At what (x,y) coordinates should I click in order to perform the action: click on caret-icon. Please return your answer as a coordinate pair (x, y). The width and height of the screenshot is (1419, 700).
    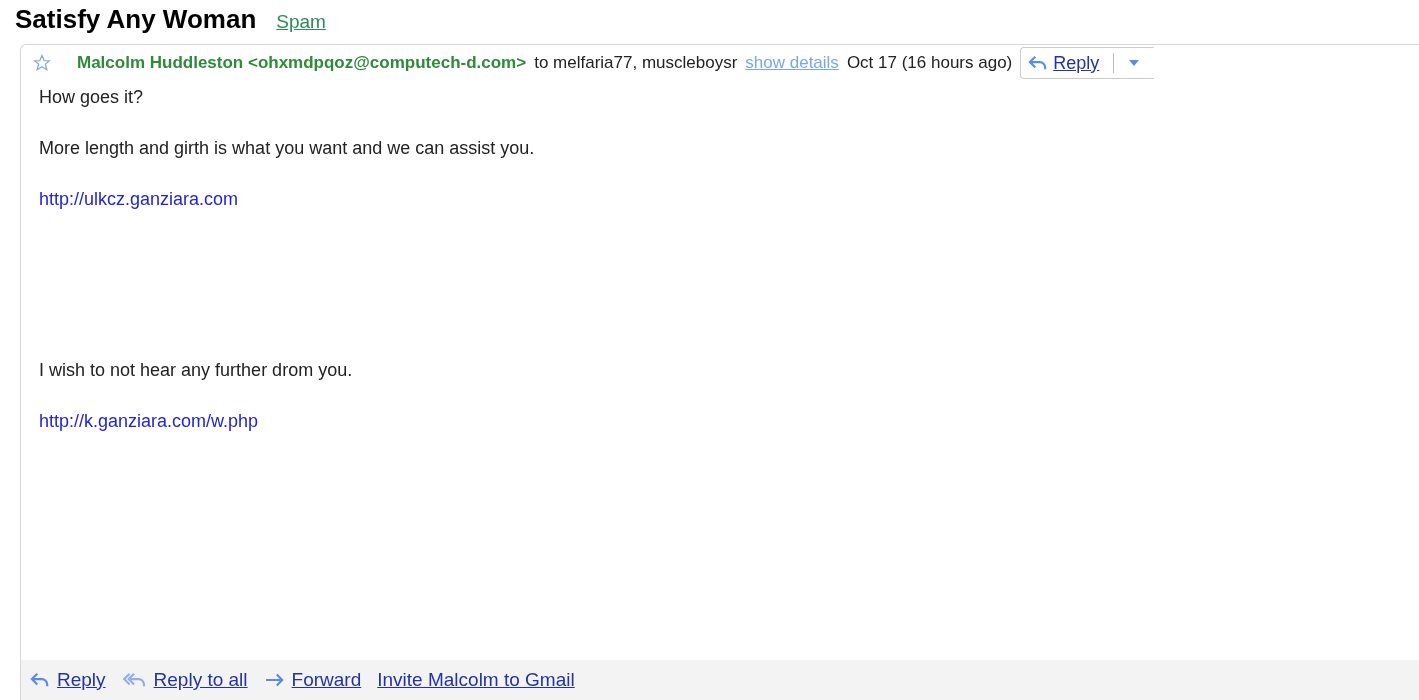
    Looking at the image, I should click on (1134, 63).